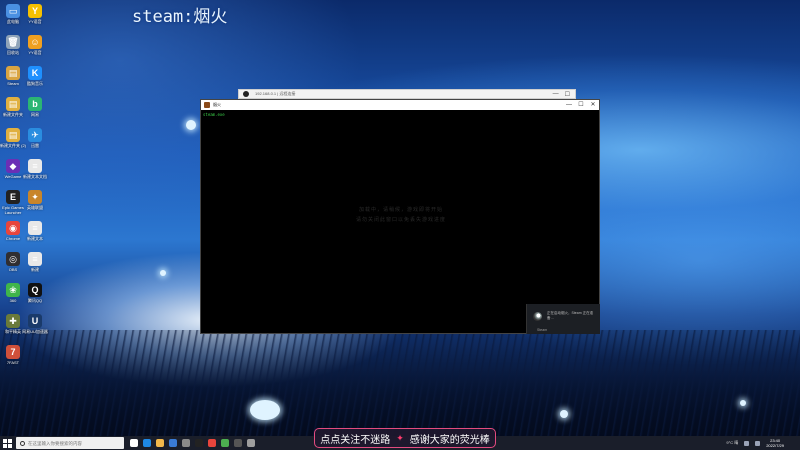  Describe the element at coordinates (758, 443) in the screenshot. I see `volume-icon` at that location.